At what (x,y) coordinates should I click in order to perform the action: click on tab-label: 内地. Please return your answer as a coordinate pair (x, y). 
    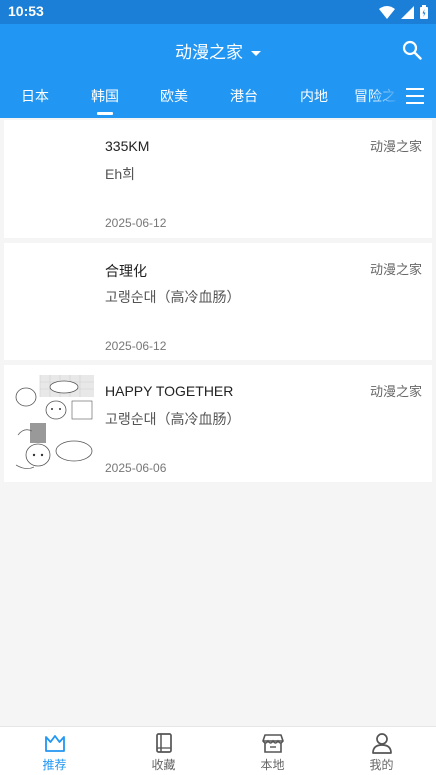
    Looking at the image, I should click on (314, 97).